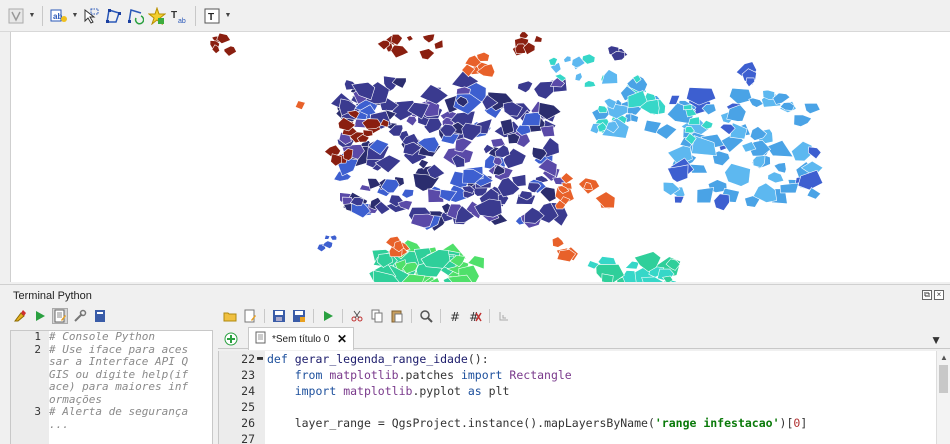 Image resolution: width=950 pixels, height=444 pixels. I want to click on open-file-icon, so click(230, 316).